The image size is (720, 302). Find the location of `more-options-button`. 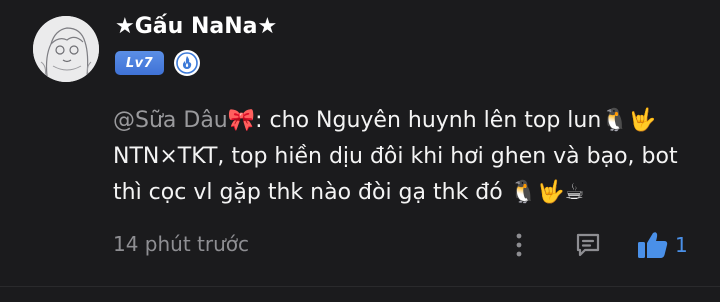

more-options-button is located at coordinates (519, 245).